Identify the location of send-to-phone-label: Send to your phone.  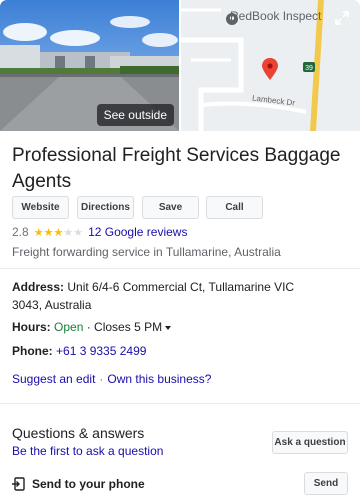
(88, 484).